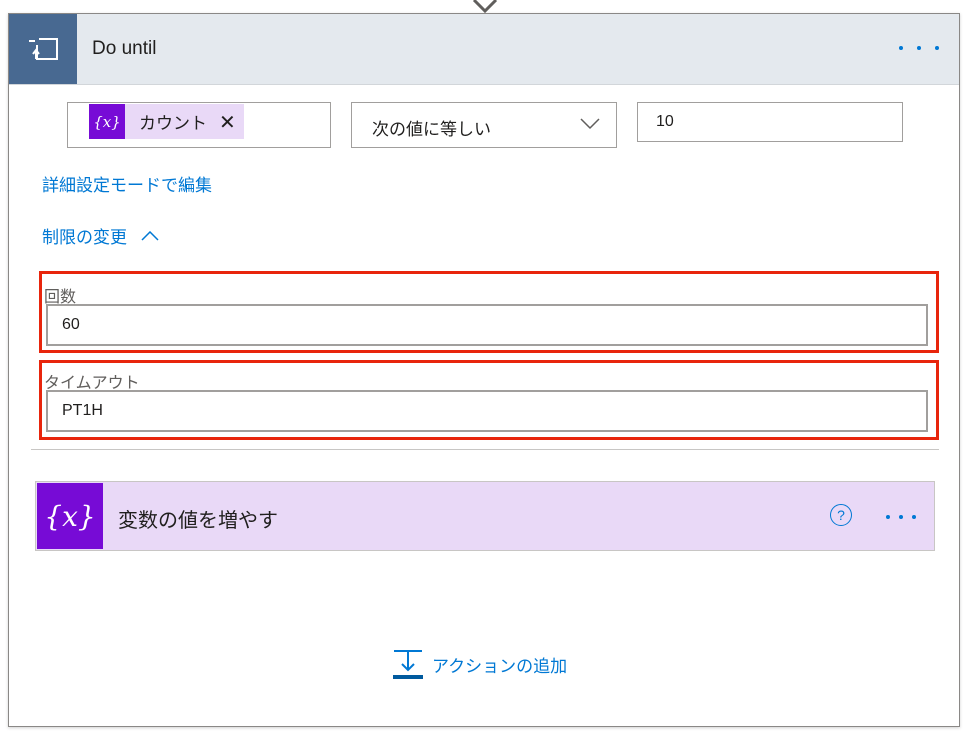 The image size is (972, 742). Describe the element at coordinates (127, 183) in the screenshot. I see `edit-advanced-mode-link: 詳細設定モードで編集` at that location.